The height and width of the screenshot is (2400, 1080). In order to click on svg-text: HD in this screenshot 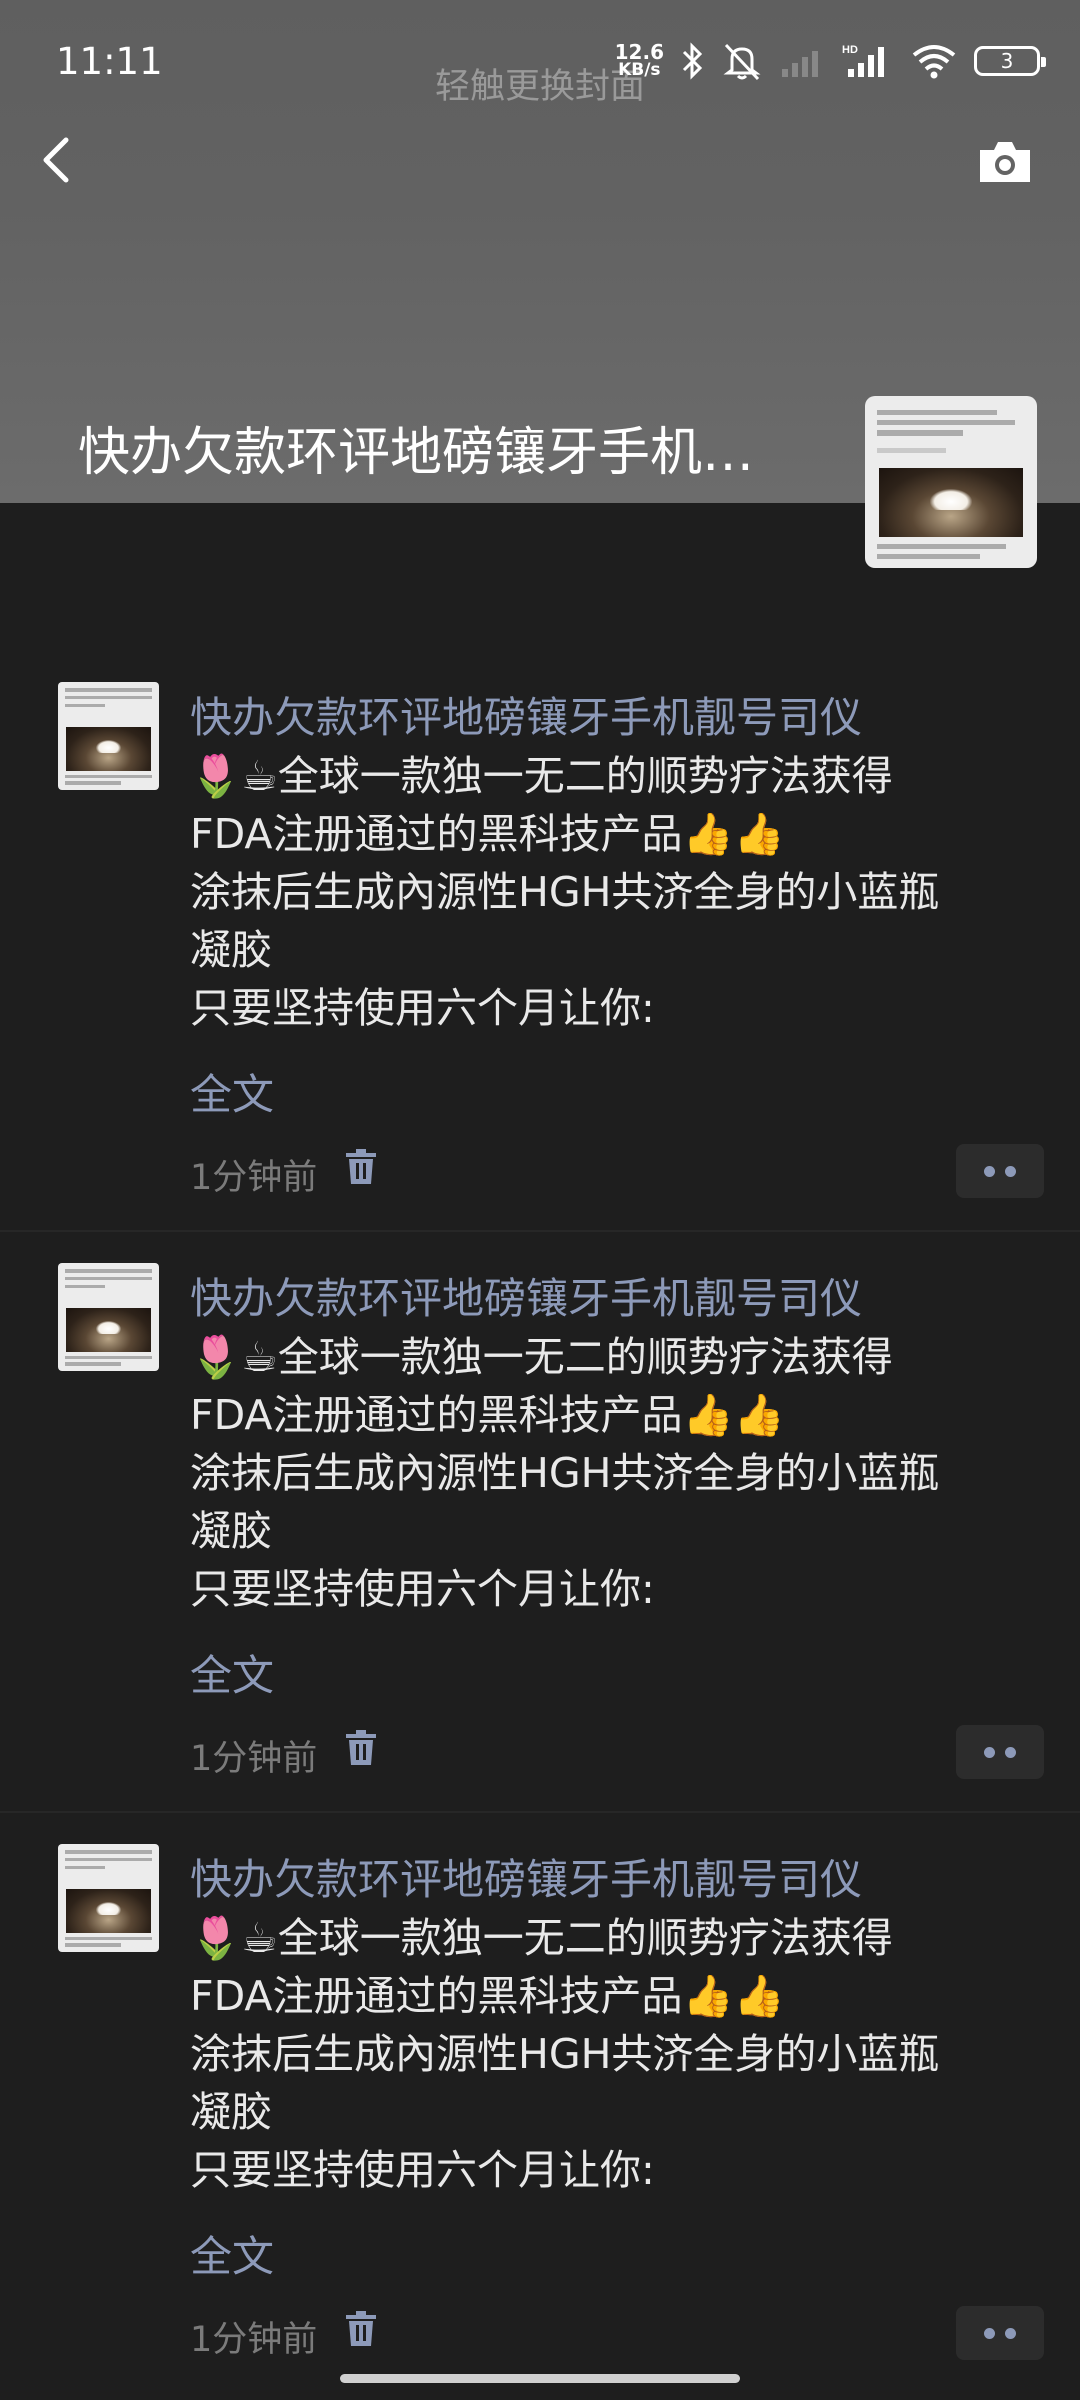, I will do `click(850, 50)`.